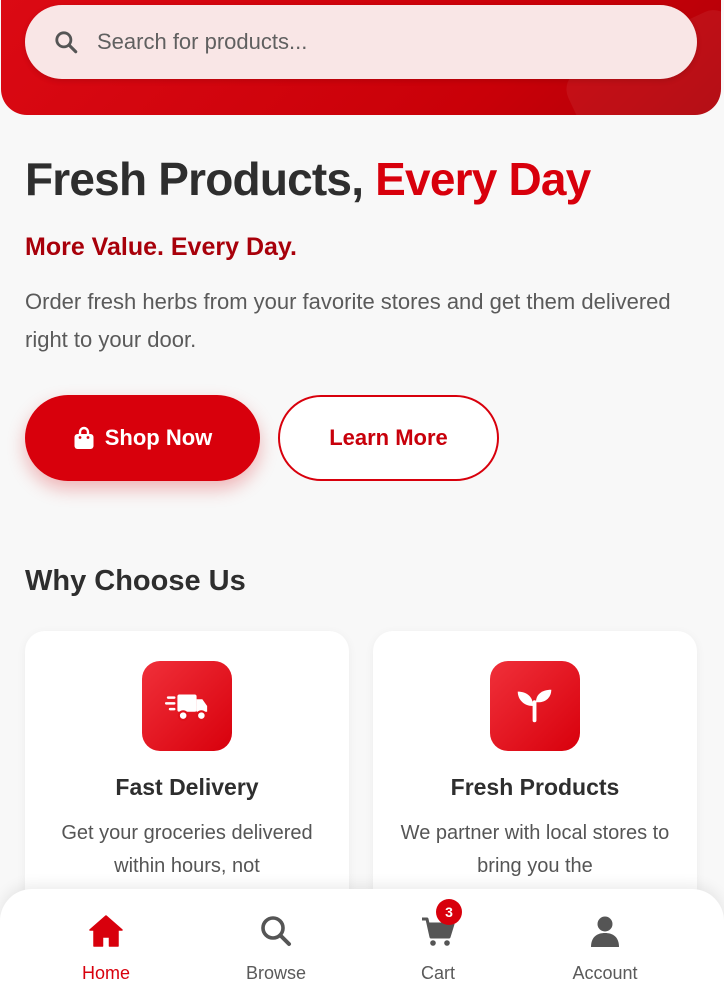  Describe the element at coordinates (276, 947) in the screenshot. I see `nav-item-browse: Browse` at that location.